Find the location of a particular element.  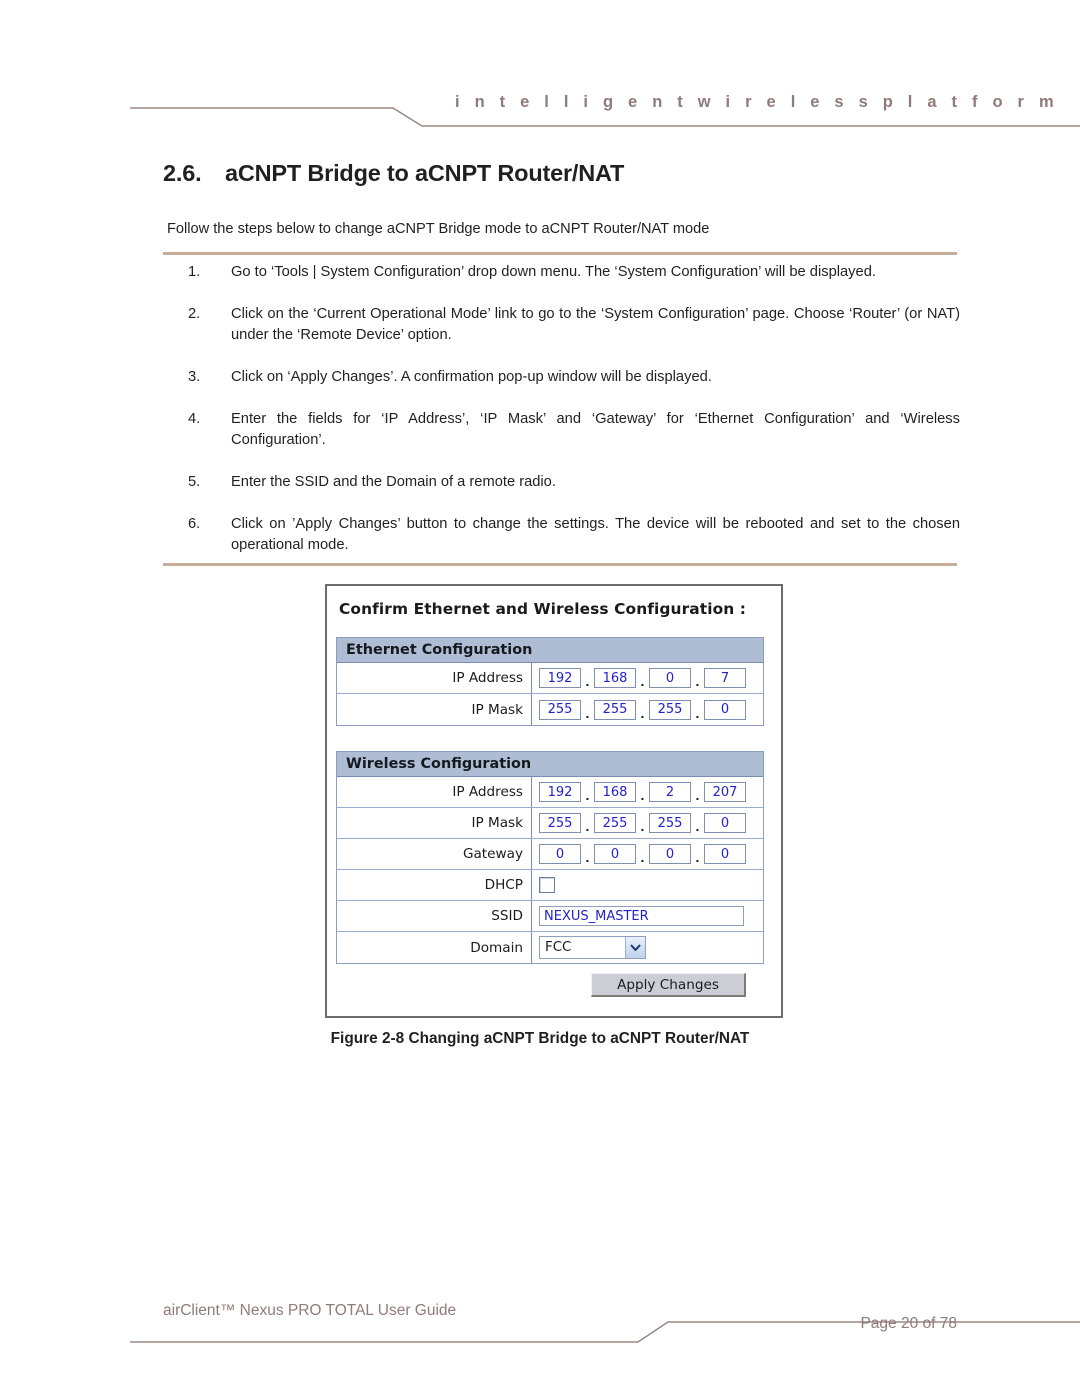

table-row: IP Address 192 . 168 . 2 . 207 is located at coordinates (550, 792).